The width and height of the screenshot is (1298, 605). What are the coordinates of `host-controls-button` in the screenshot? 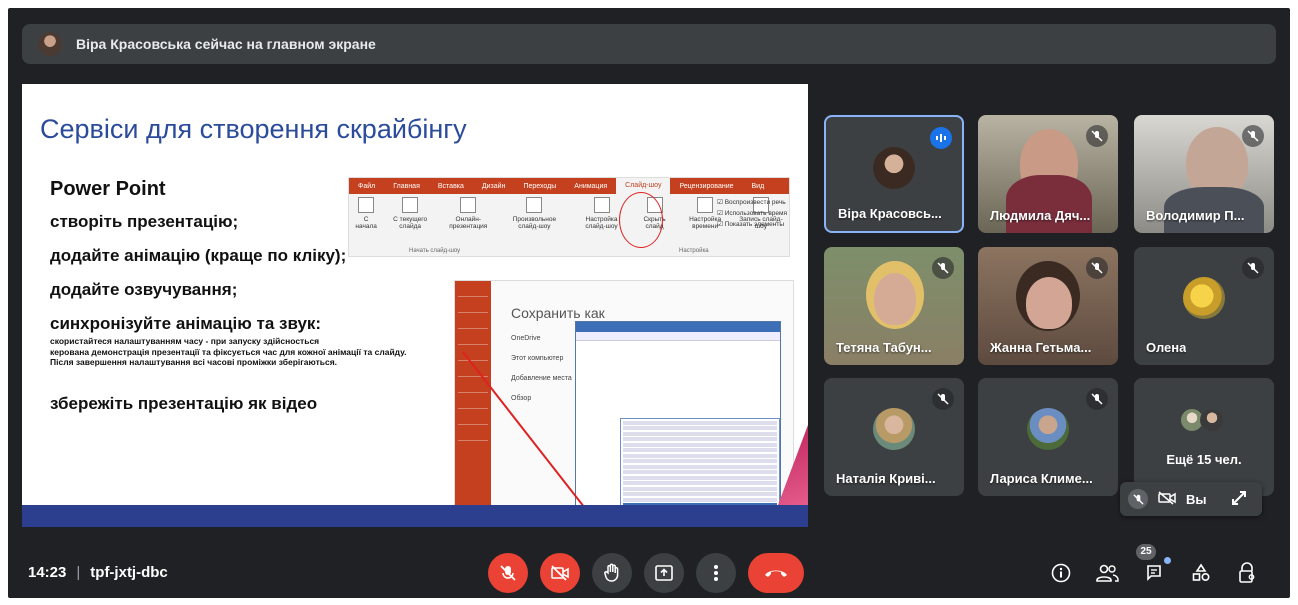 It's located at (1247, 573).